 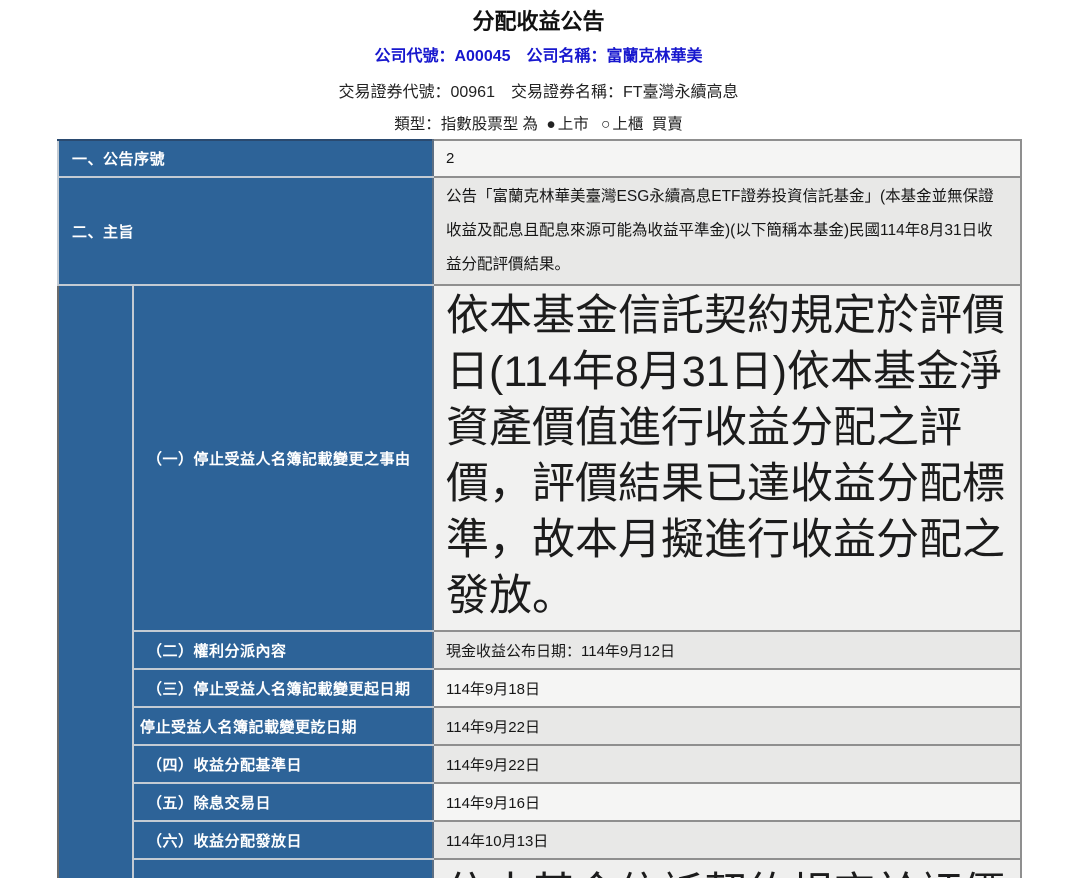 What do you see at coordinates (283, 650) in the screenshot?
I see `row-label-rights-content: （二）權利分派內容` at bounding box center [283, 650].